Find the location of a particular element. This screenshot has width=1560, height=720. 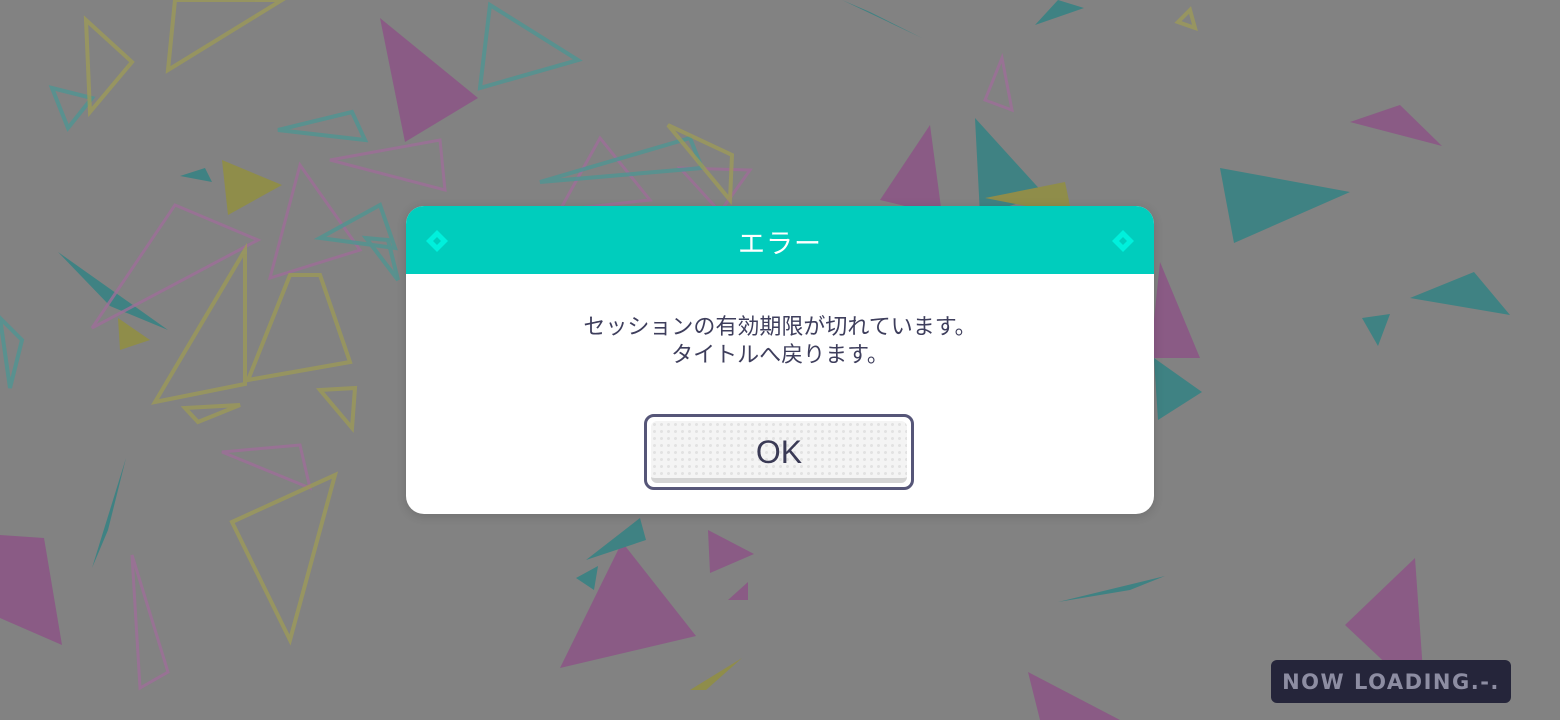

ok-button: OK is located at coordinates (779, 452).